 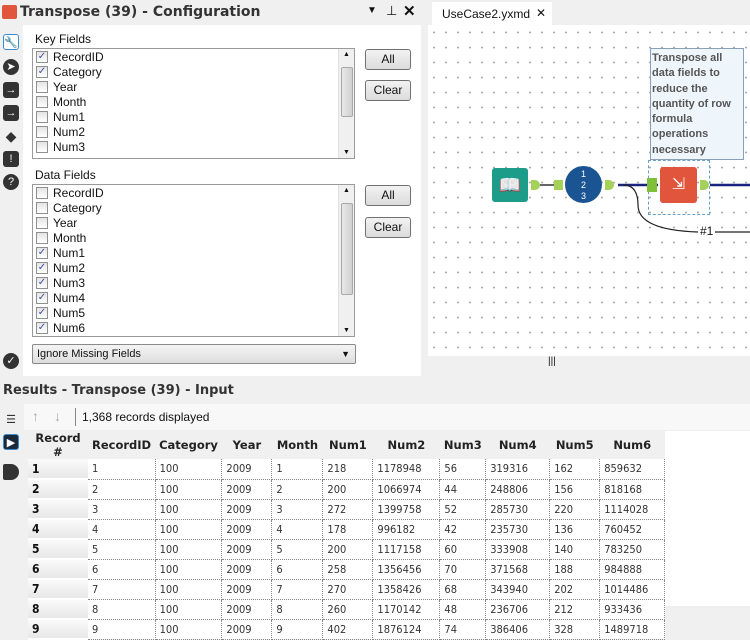 I want to click on field-item: Num1, so click(x=193, y=116).